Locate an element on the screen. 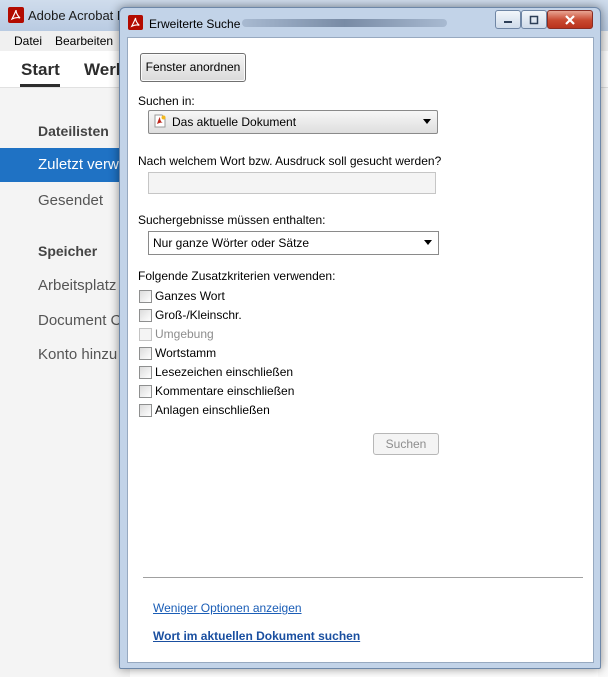 This screenshot has height=677, width=608. sidebar-heading-files: Dateilisten is located at coordinates (73, 131).